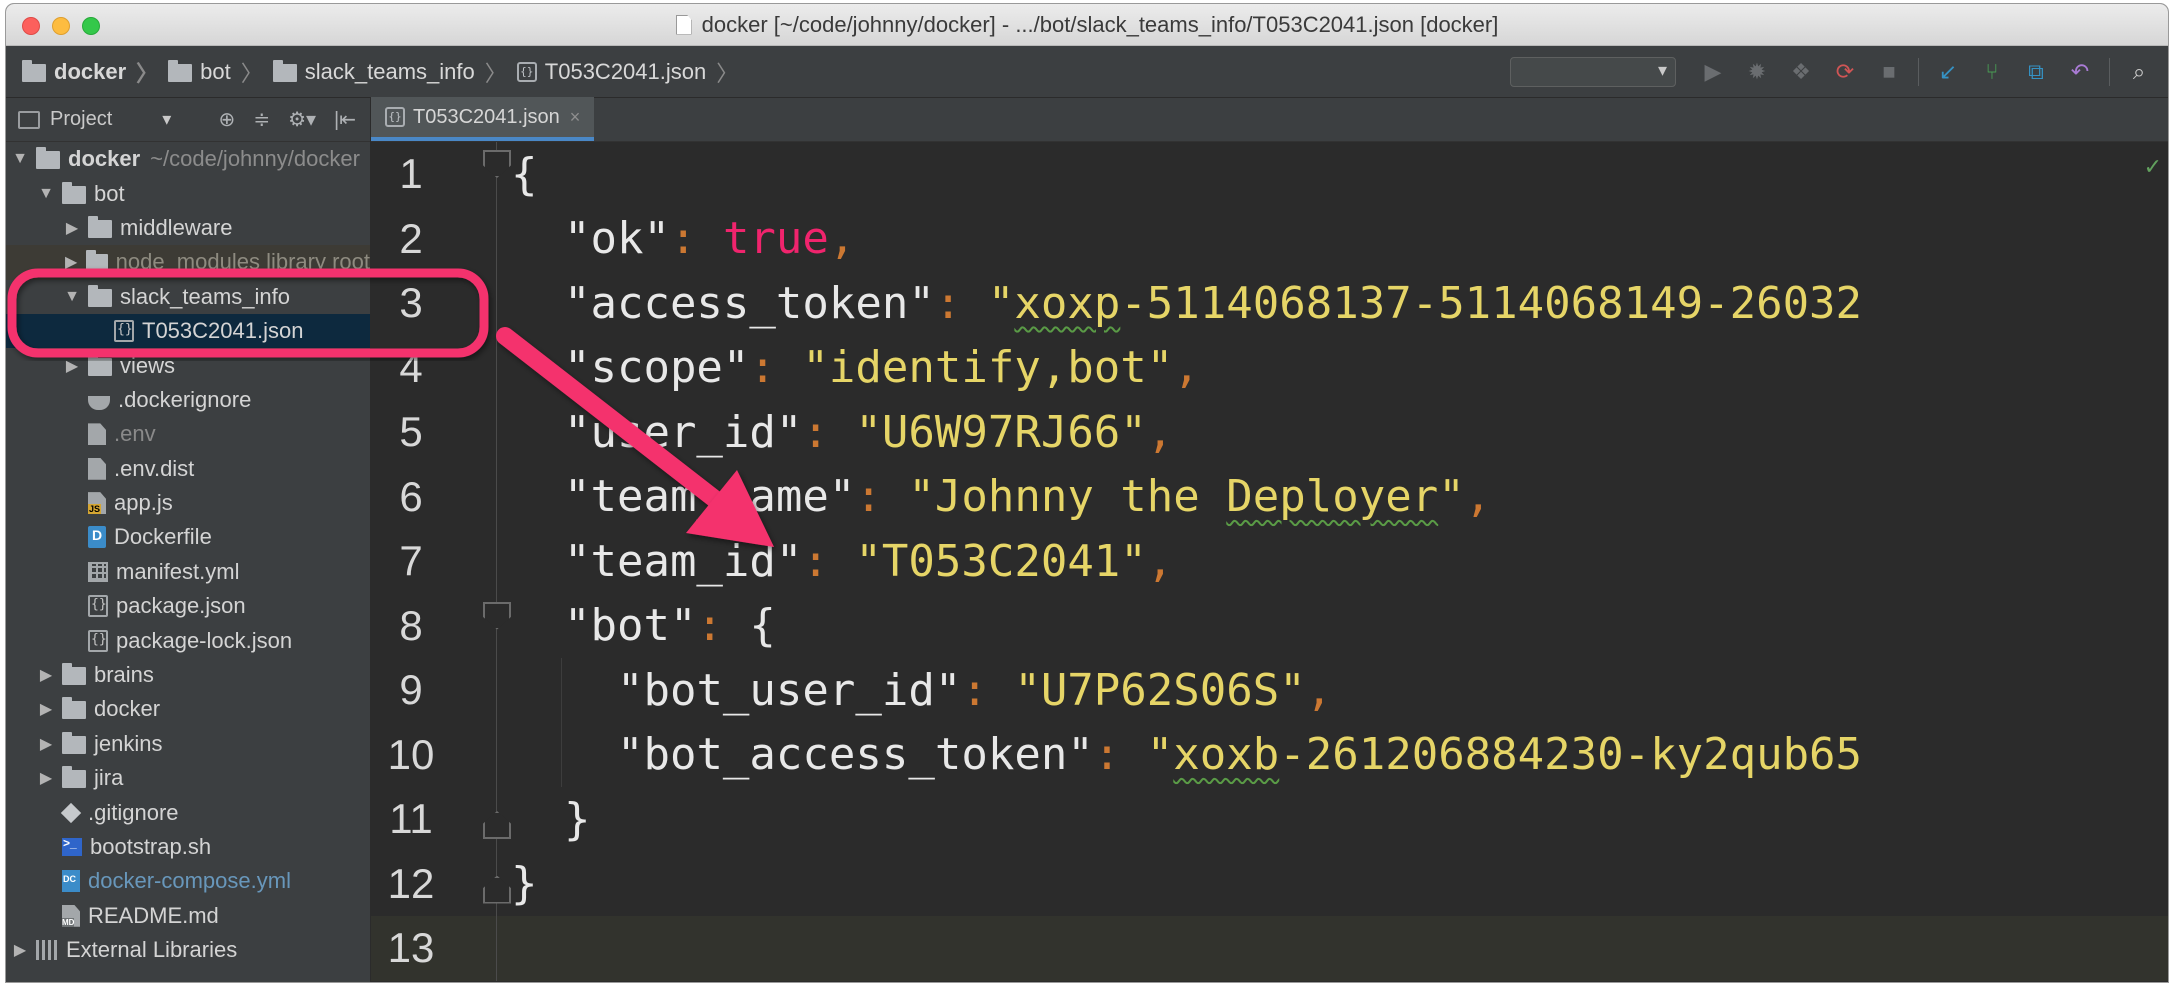  What do you see at coordinates (188, 572) in the screenshot?
I see `tree-item: manifest.yml` at bounding box center [188, 572].